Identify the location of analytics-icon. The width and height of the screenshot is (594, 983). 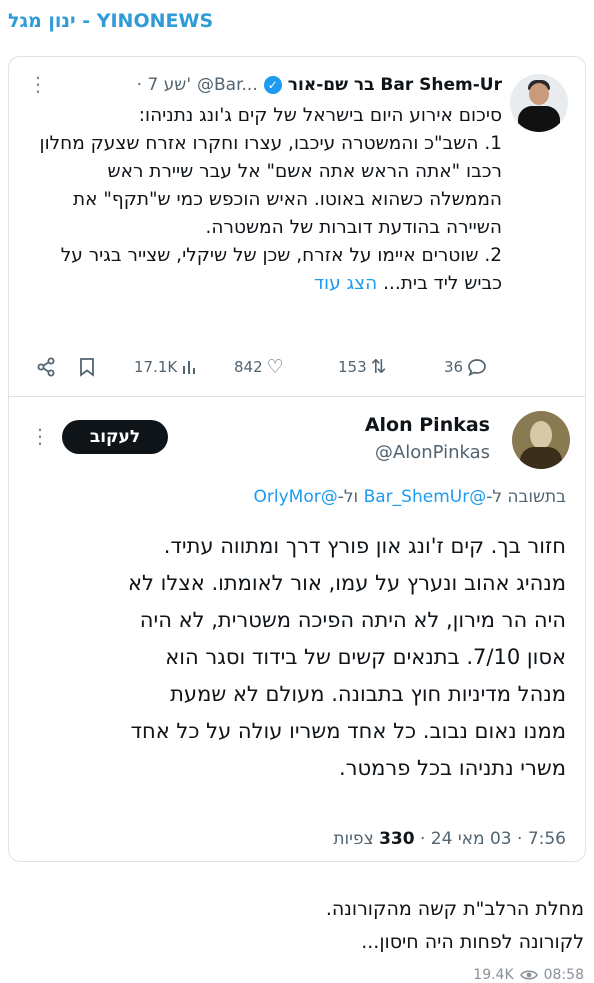
(189, 367).